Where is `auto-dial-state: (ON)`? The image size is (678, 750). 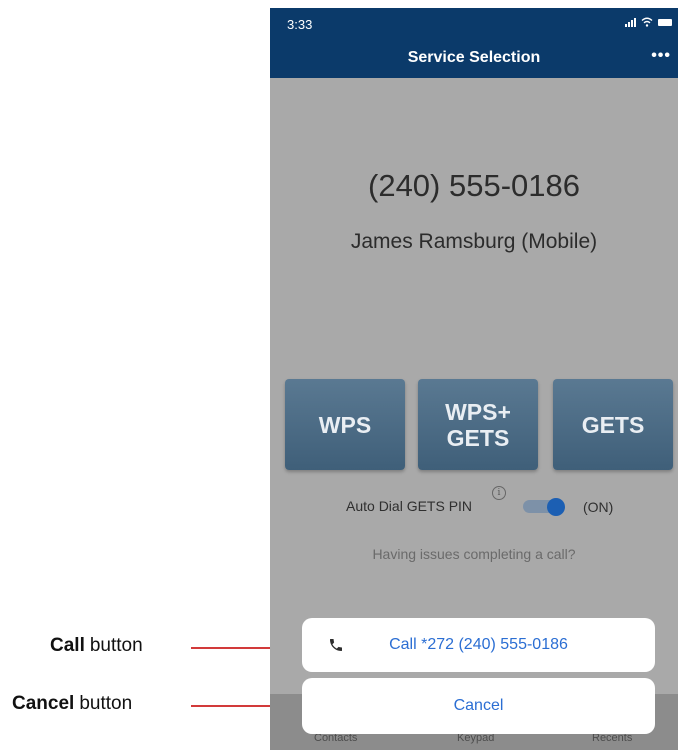
auto-dial-state: (ON) is located at coordinates (598, 507).